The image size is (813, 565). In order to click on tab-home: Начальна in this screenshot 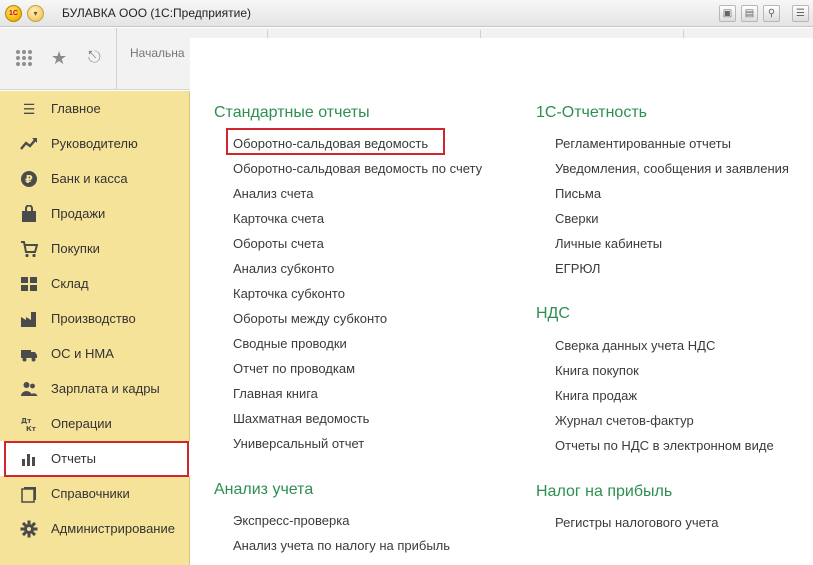, I will do `click(157, 53)`.